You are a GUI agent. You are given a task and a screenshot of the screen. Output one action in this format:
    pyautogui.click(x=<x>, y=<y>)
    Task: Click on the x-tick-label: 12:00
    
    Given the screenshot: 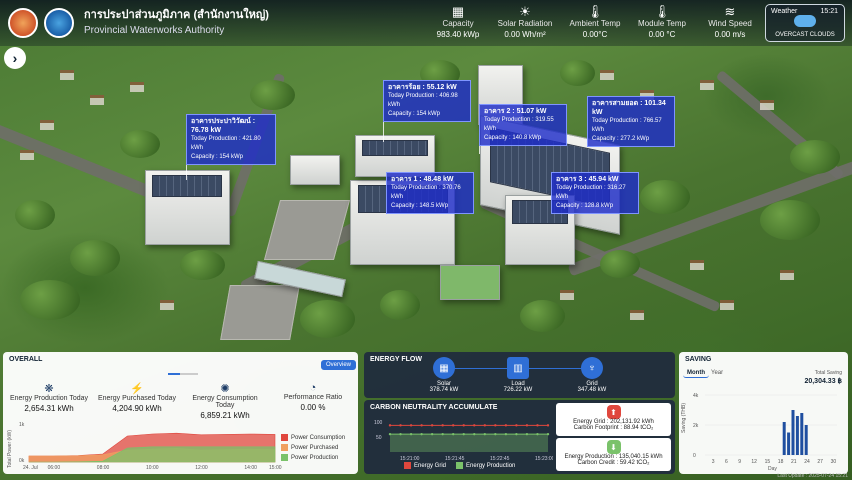 What is the action you would take?
    pyautogui.click(x=201, y=468)
    